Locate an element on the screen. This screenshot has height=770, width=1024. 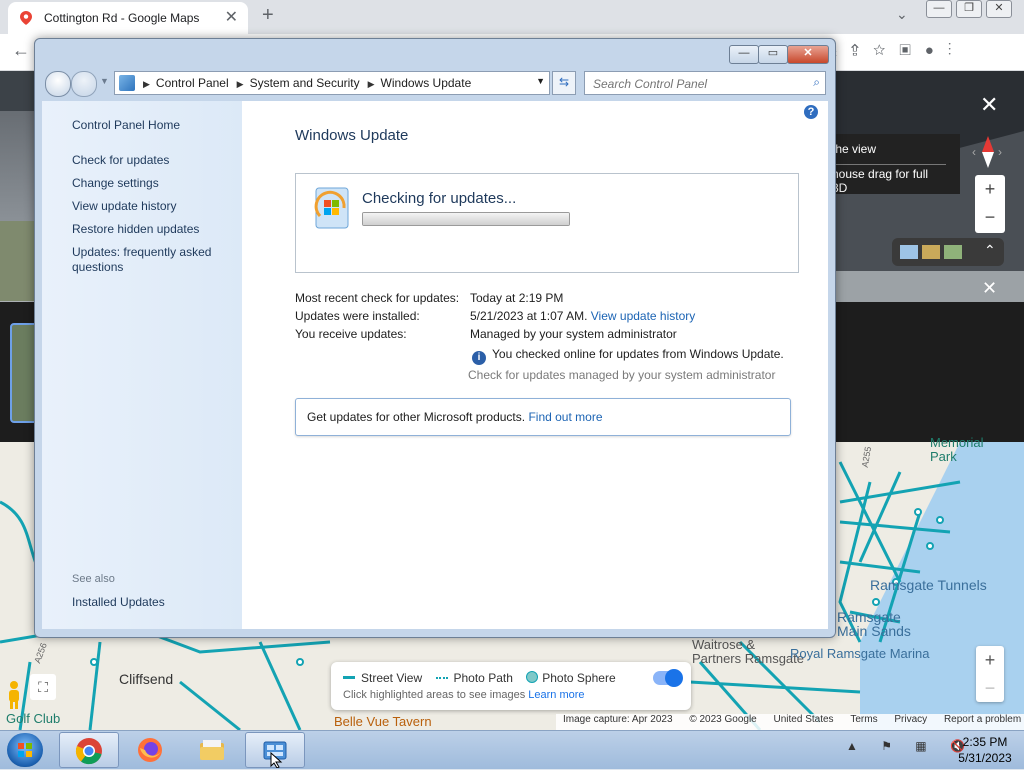
taskbar-chrome is located at coordinates (89, 750).